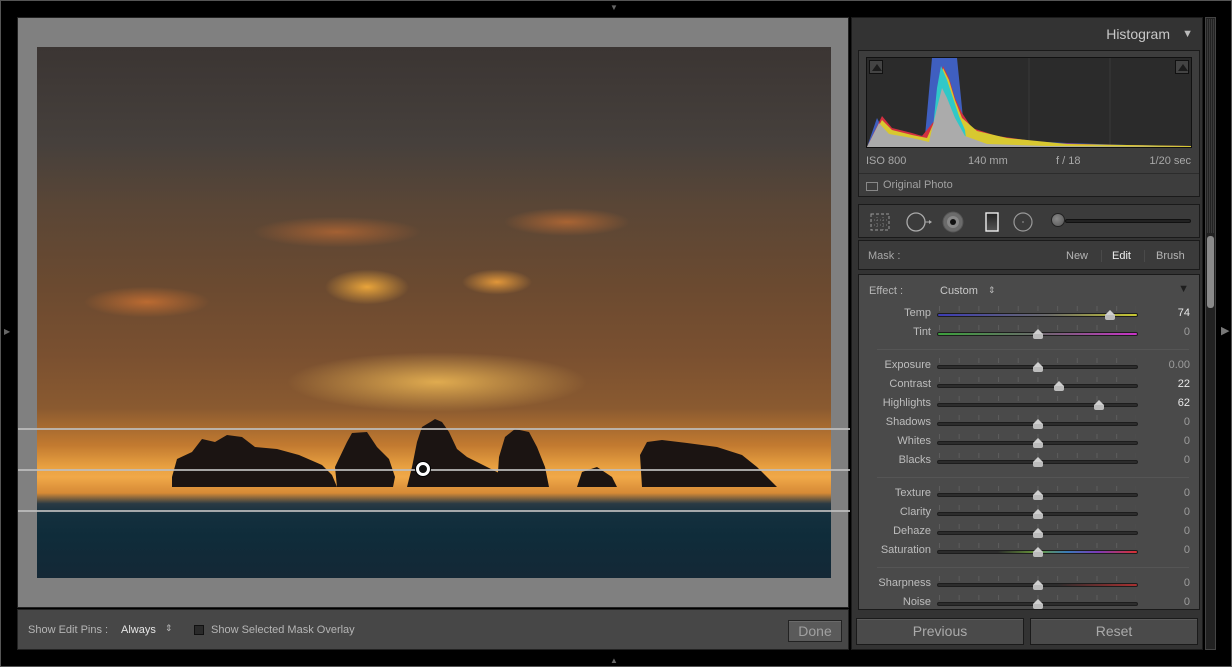 The image size is (1232, 667). Describe the element at coordinates (1029, 461) in the screenshot. I see `slider-row-blacks: Blacks 0` at that location.